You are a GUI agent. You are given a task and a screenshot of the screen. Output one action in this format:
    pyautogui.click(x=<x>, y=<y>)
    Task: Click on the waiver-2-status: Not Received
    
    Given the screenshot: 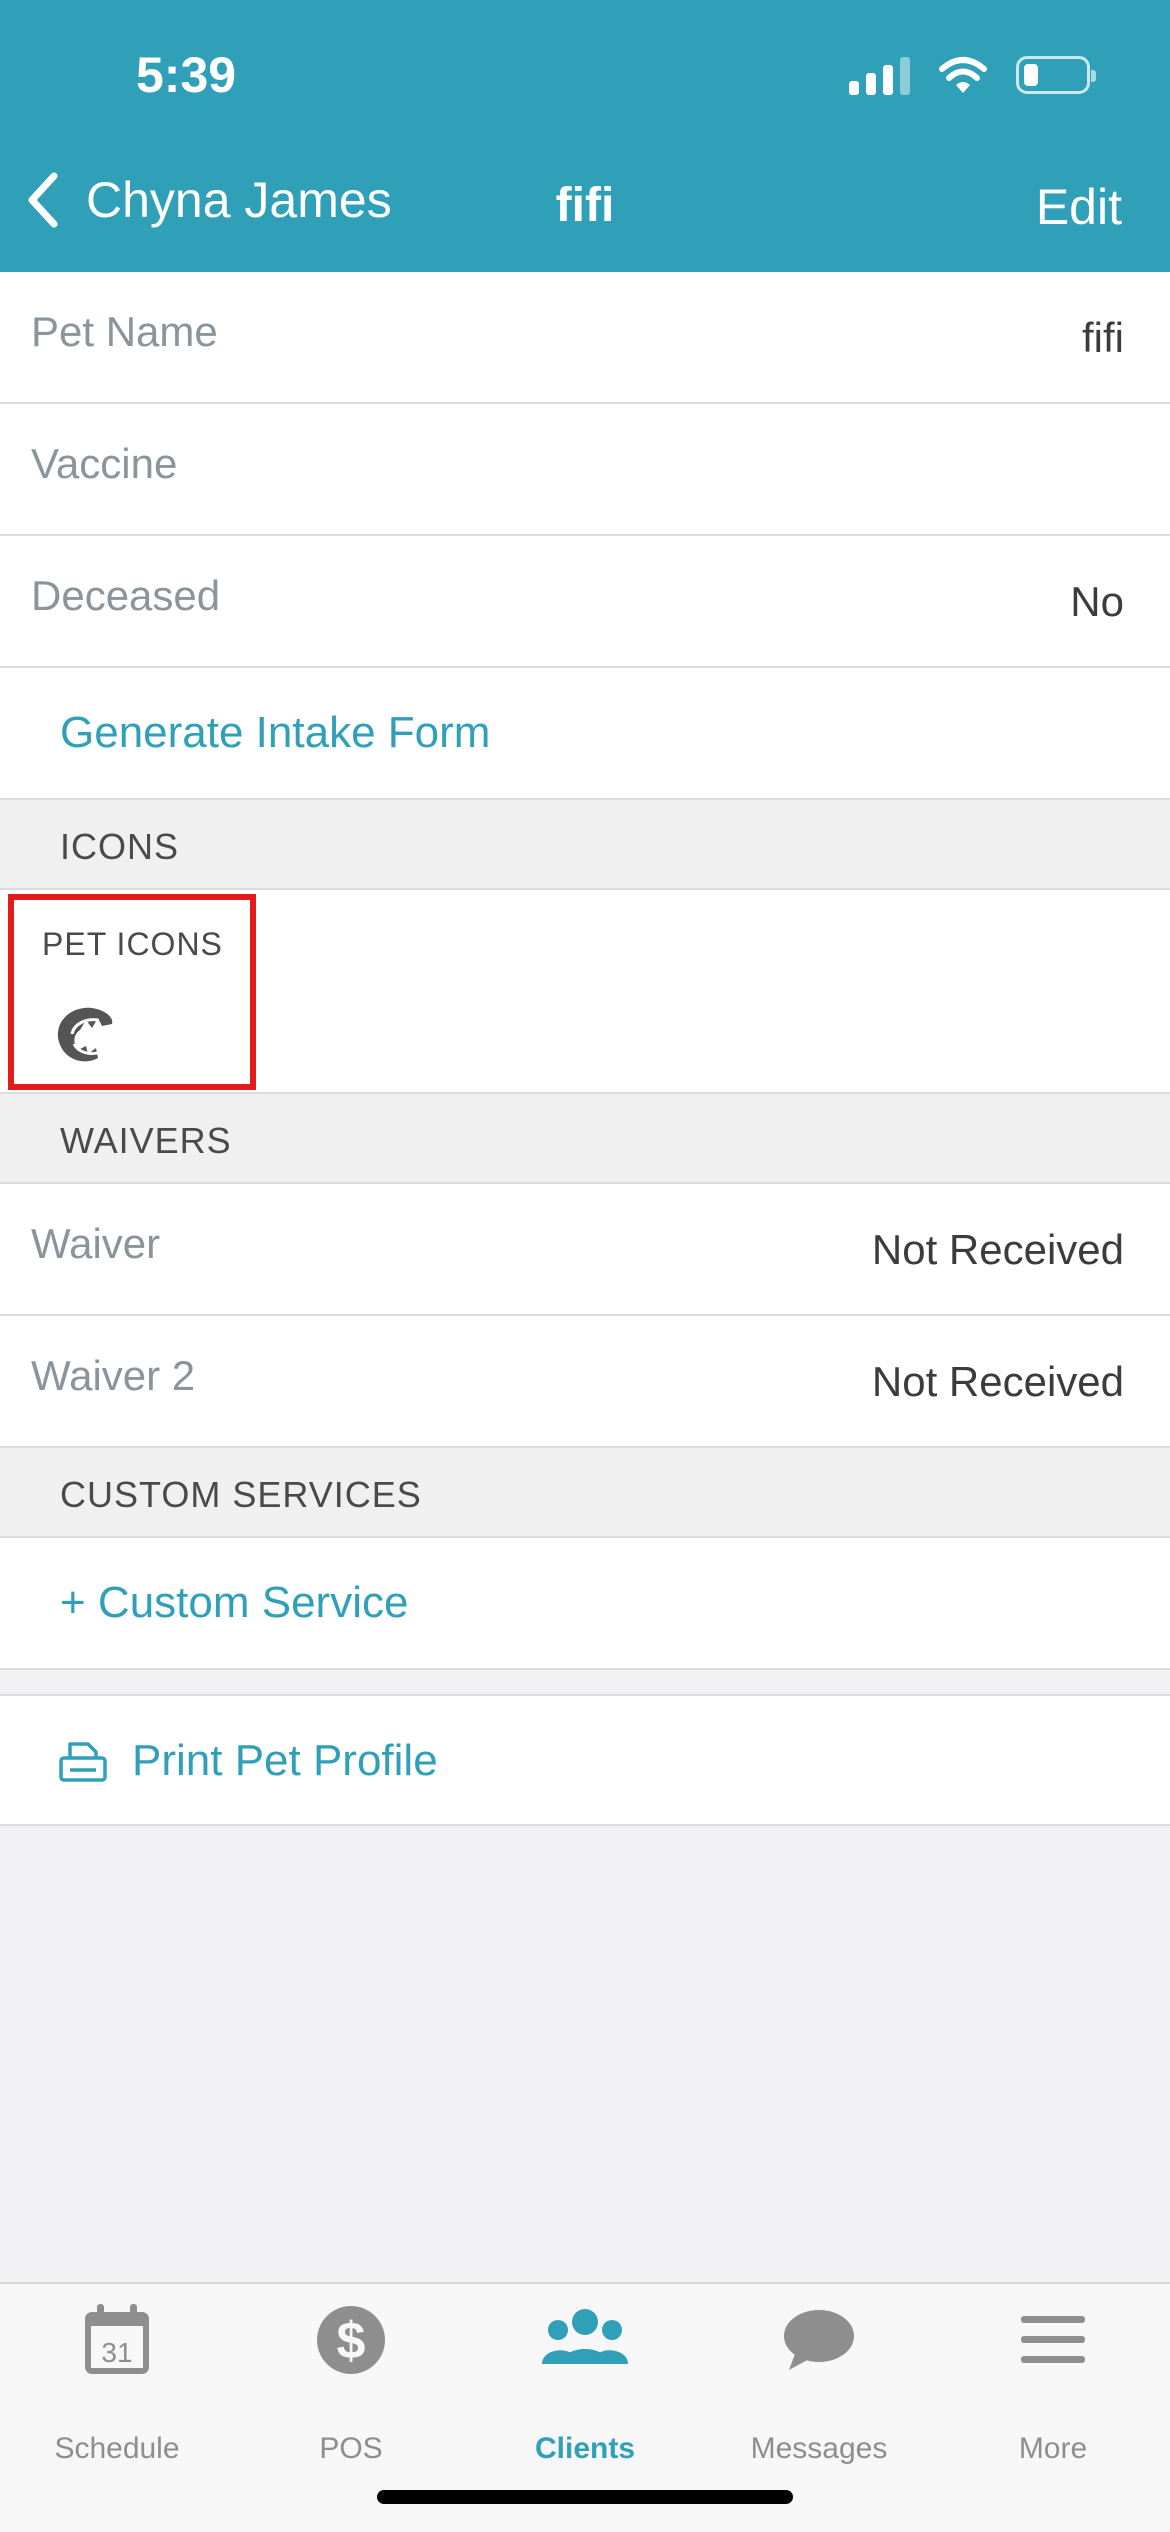 What is the action you would take?
    pyautogui.click(x=997, y=1381)
    